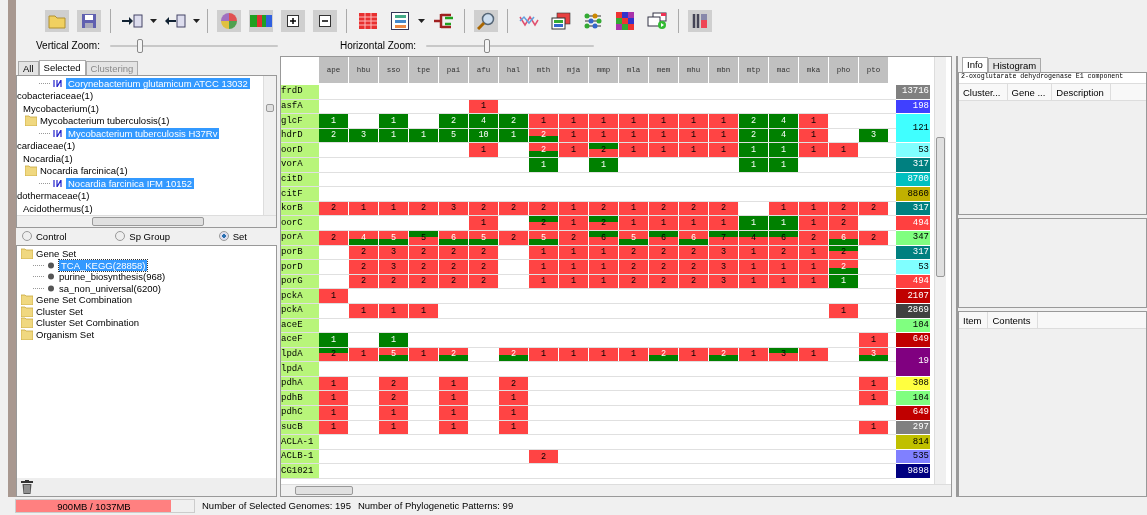 This screenshot has width=1147, height=515. What do you see at coordinates (110, 288) in the screenshot?
I see `tree-item: sa_non_universal(6200)` at bounding box center [110, 288].